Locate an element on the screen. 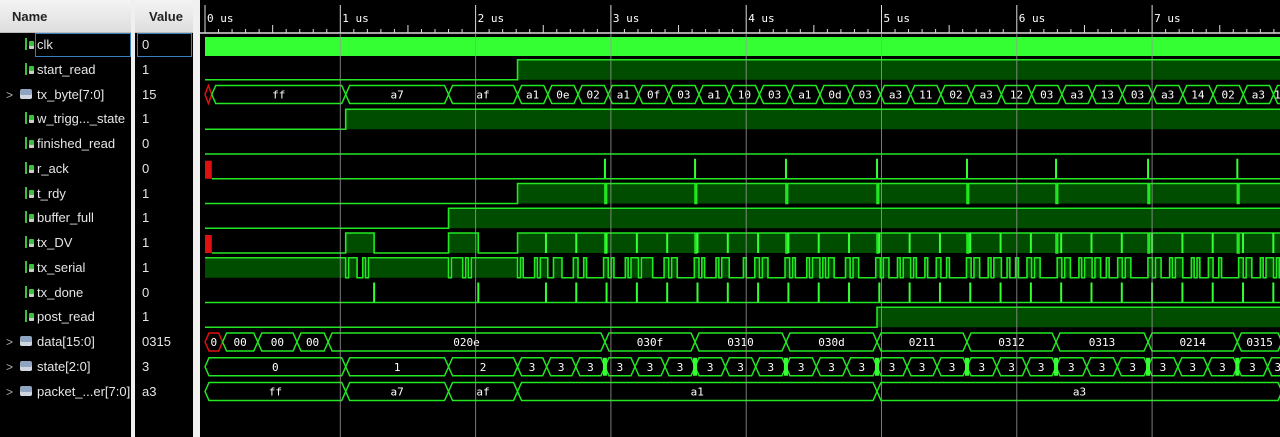 This screenshot has width=1280, height=437. signal-value: 0 is located at coordinates (146, 292).